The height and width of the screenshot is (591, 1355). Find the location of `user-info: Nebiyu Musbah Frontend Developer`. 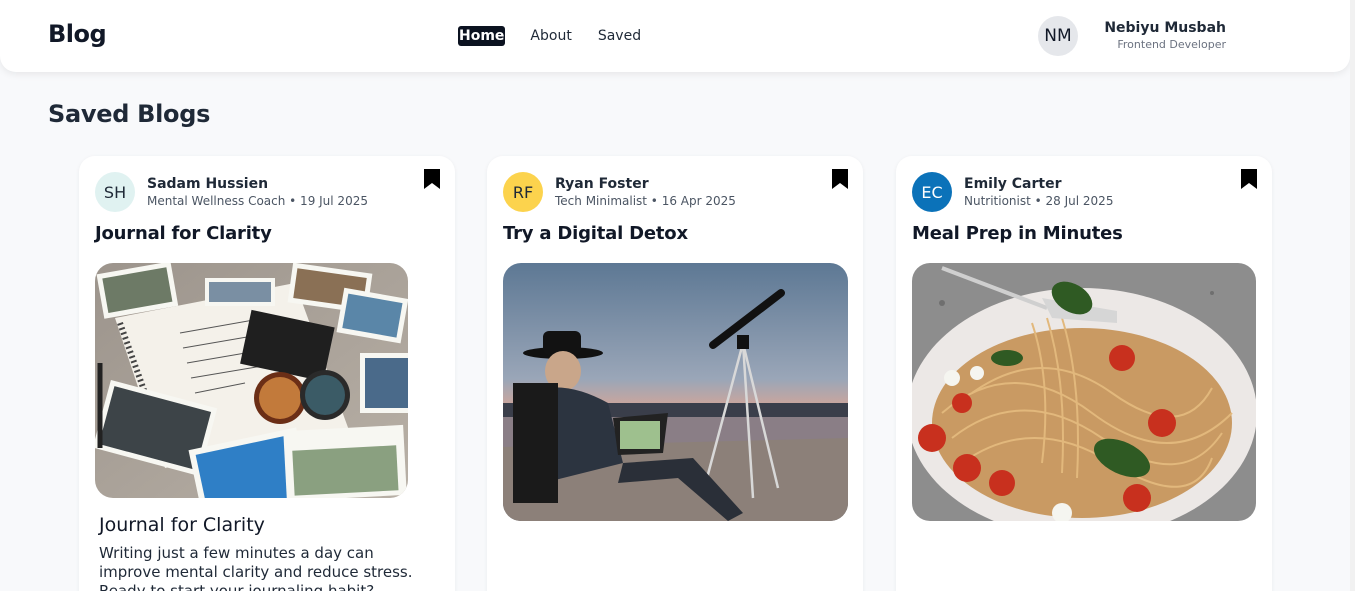

user-info: Nebiyu Musbah Frontend Developer is located at coordinates (1165, 36).